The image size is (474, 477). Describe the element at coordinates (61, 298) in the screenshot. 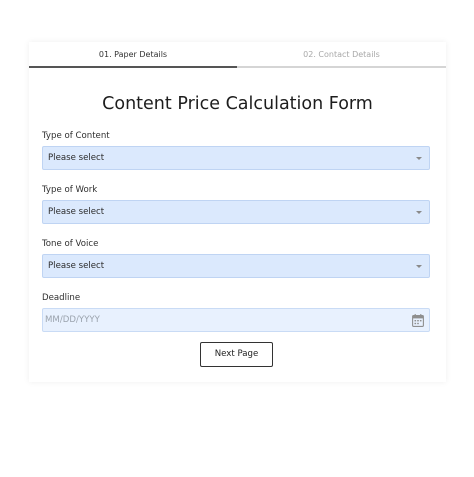

I see `deadline-label: Deadline` at that location.